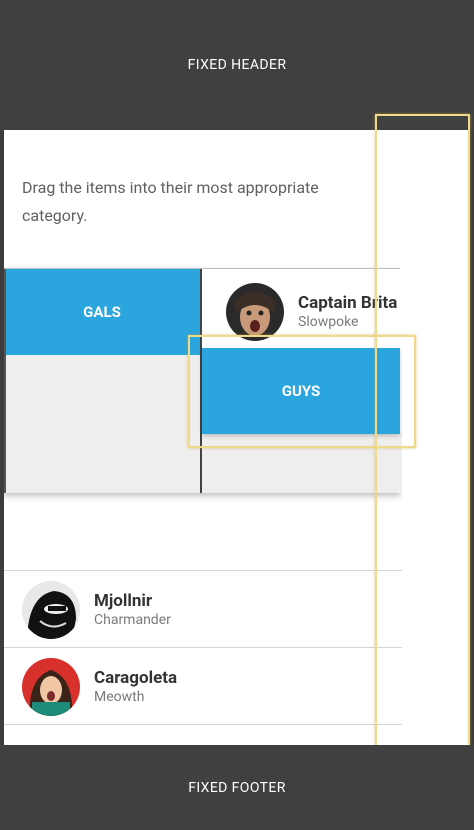 This screenshot has height=830, width=474. I want to click on list-item-caragoleta: Caragoleta Meowth, so click(99, 687).